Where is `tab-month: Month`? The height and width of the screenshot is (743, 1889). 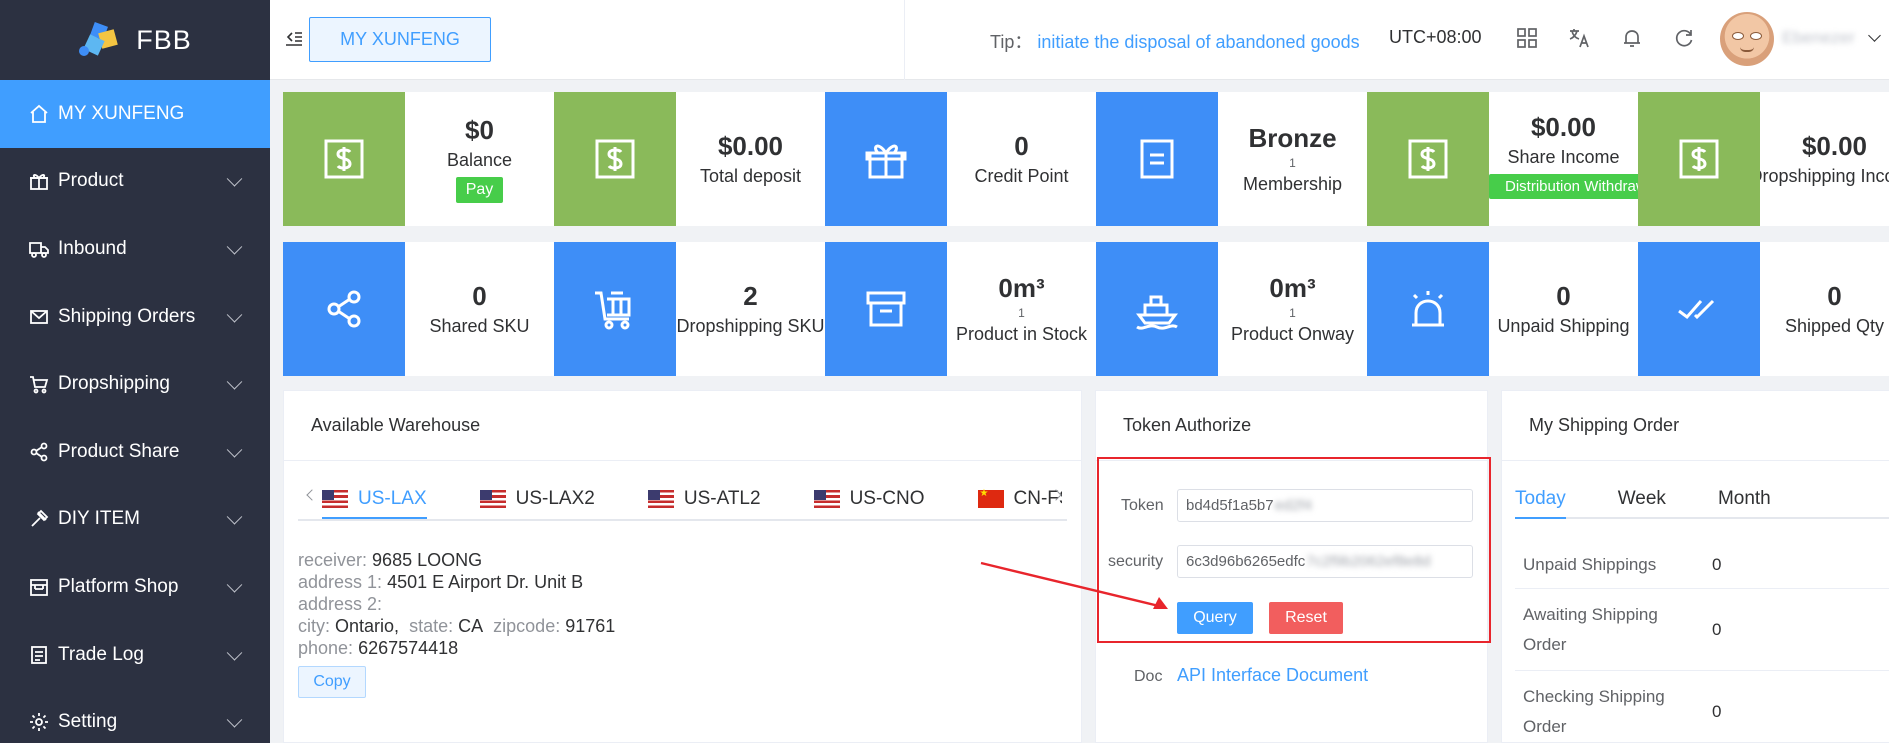
tab-month: Month is located at coordinates (1744, 499).